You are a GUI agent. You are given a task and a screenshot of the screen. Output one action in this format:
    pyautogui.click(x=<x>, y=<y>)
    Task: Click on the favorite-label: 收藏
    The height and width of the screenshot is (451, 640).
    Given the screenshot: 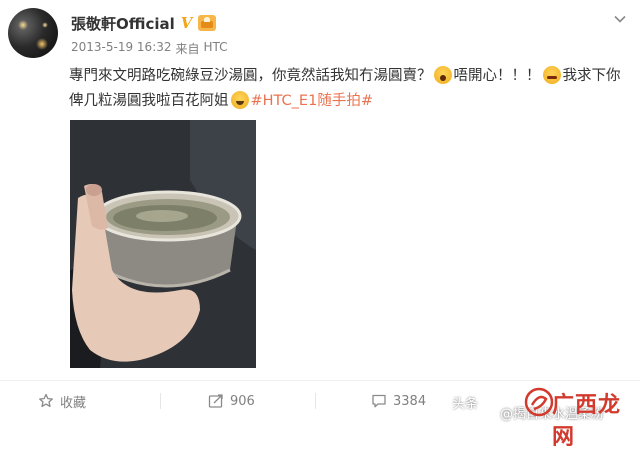 What is the action you would take?
    pyautogui.click(x=73, y=403)
    